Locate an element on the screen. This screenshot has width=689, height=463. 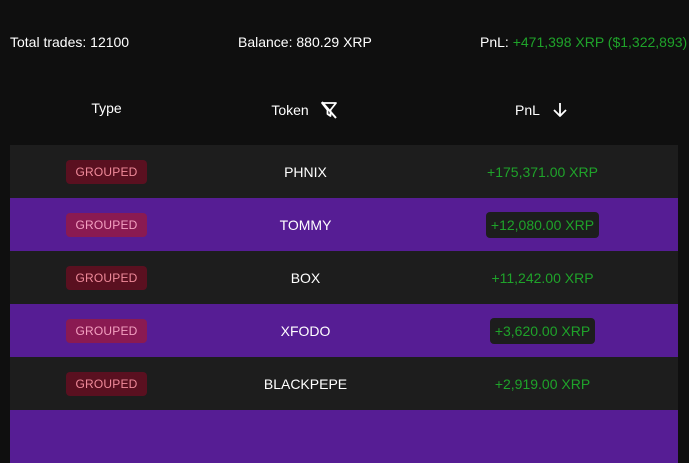
token-name: TOMMY is located at coordinates (305, 224).